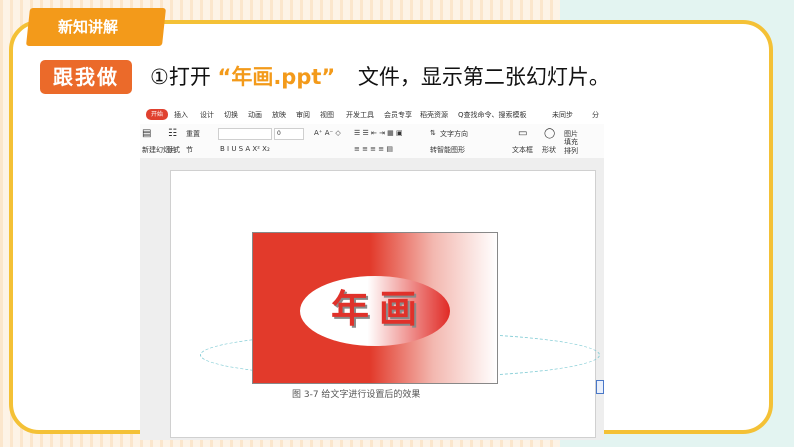 This screenshot has width=794, height=447. I want to click on text-format-buttons: B I U S A X² X₂, so click(245, 149).